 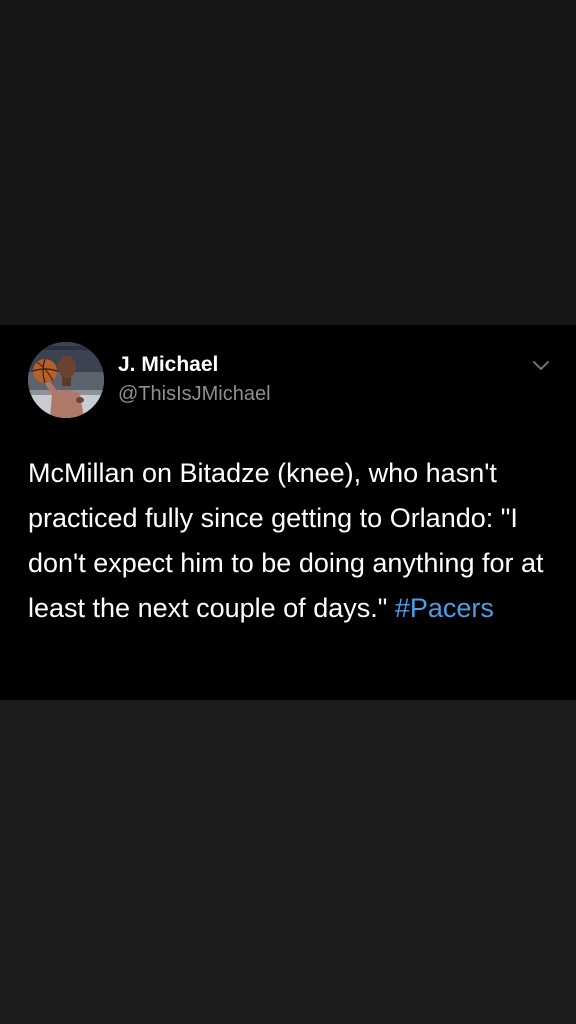 What do you see at coordinates (541, 365) in the screenshot?
I see `chevron-down-icon` at bounding box center [541, 365].